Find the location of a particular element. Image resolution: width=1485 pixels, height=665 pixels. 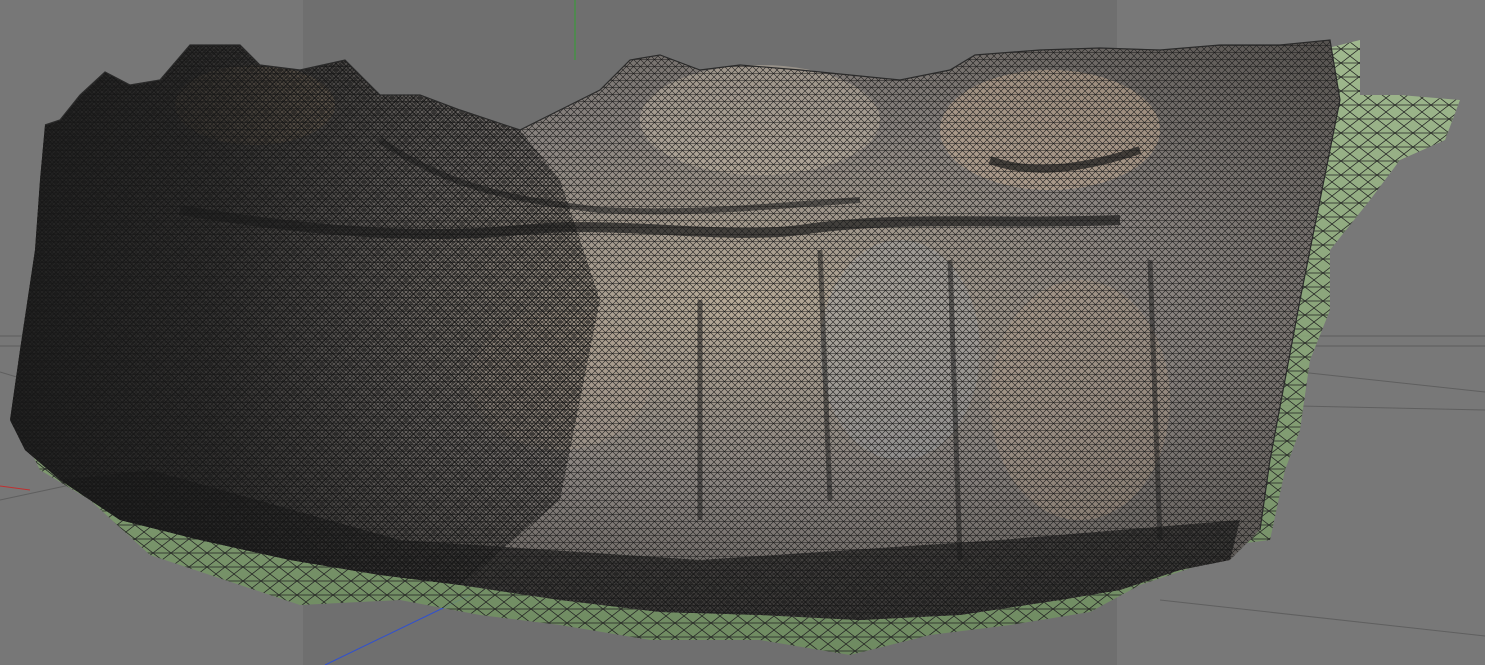

x-axis-line is located at coordinates (15, 488).